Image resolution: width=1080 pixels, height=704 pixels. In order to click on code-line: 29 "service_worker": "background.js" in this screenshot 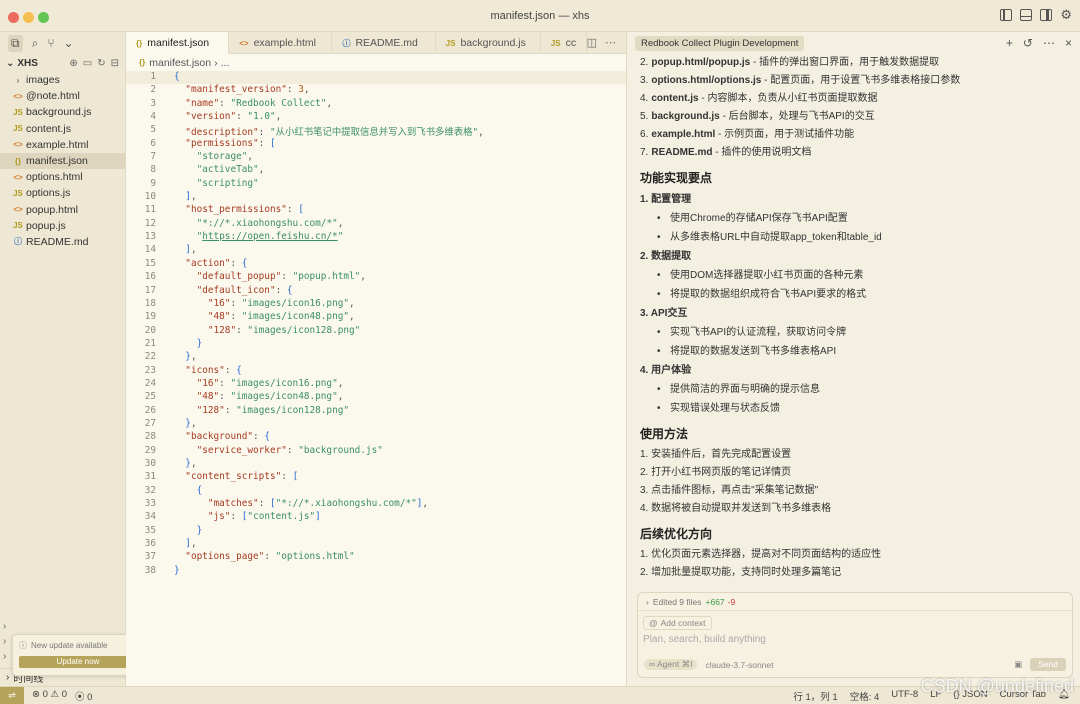, I will do `click(376, 451)`.